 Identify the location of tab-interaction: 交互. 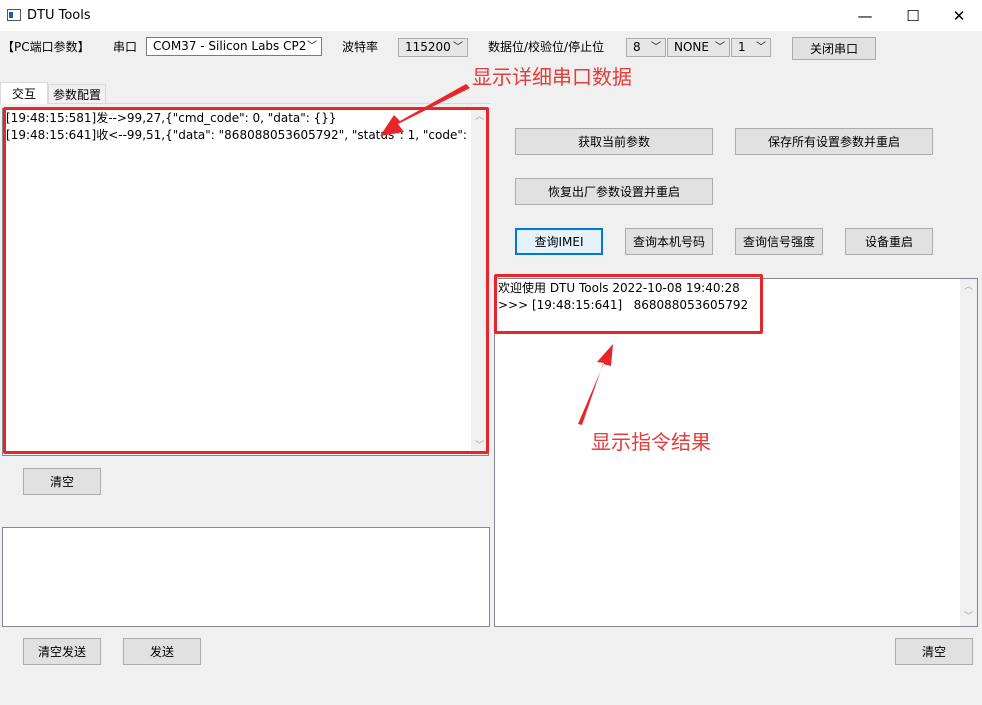
(24, 93).